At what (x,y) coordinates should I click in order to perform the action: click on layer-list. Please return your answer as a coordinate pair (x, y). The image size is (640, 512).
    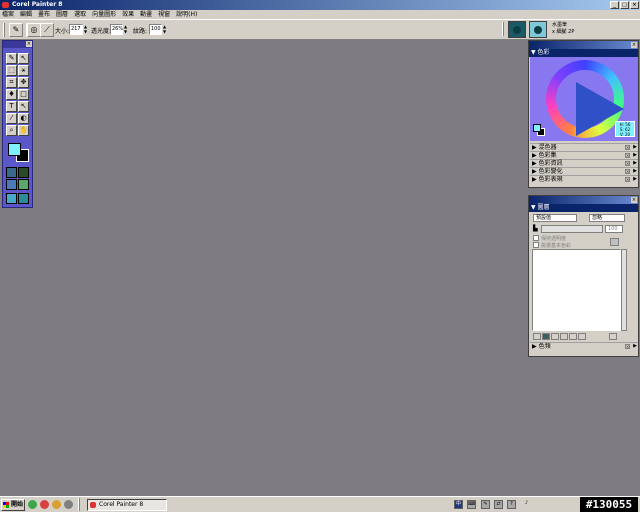
    Looking at the image, I should click on (576, 290).